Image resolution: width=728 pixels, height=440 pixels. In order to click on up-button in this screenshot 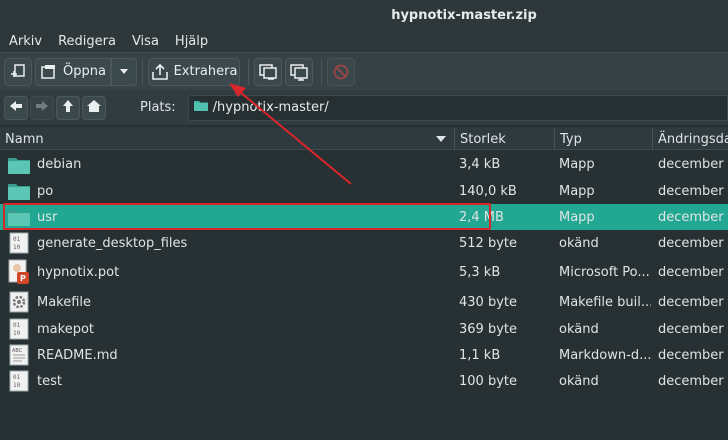, I will do `click(68, 107)`.